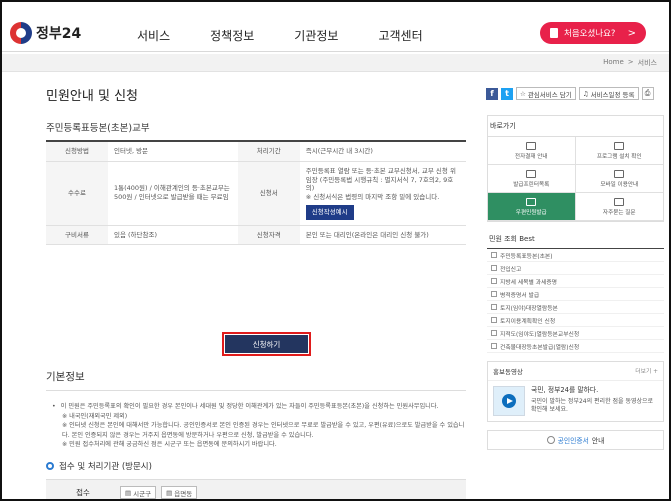 Image resolution: width=671 pixels, height=501 pixels. What do you see at coordinates (531, 184) in the screenshot?
I see `shortcut-label: 발급프린터목록` at bounding box center [531, 184].